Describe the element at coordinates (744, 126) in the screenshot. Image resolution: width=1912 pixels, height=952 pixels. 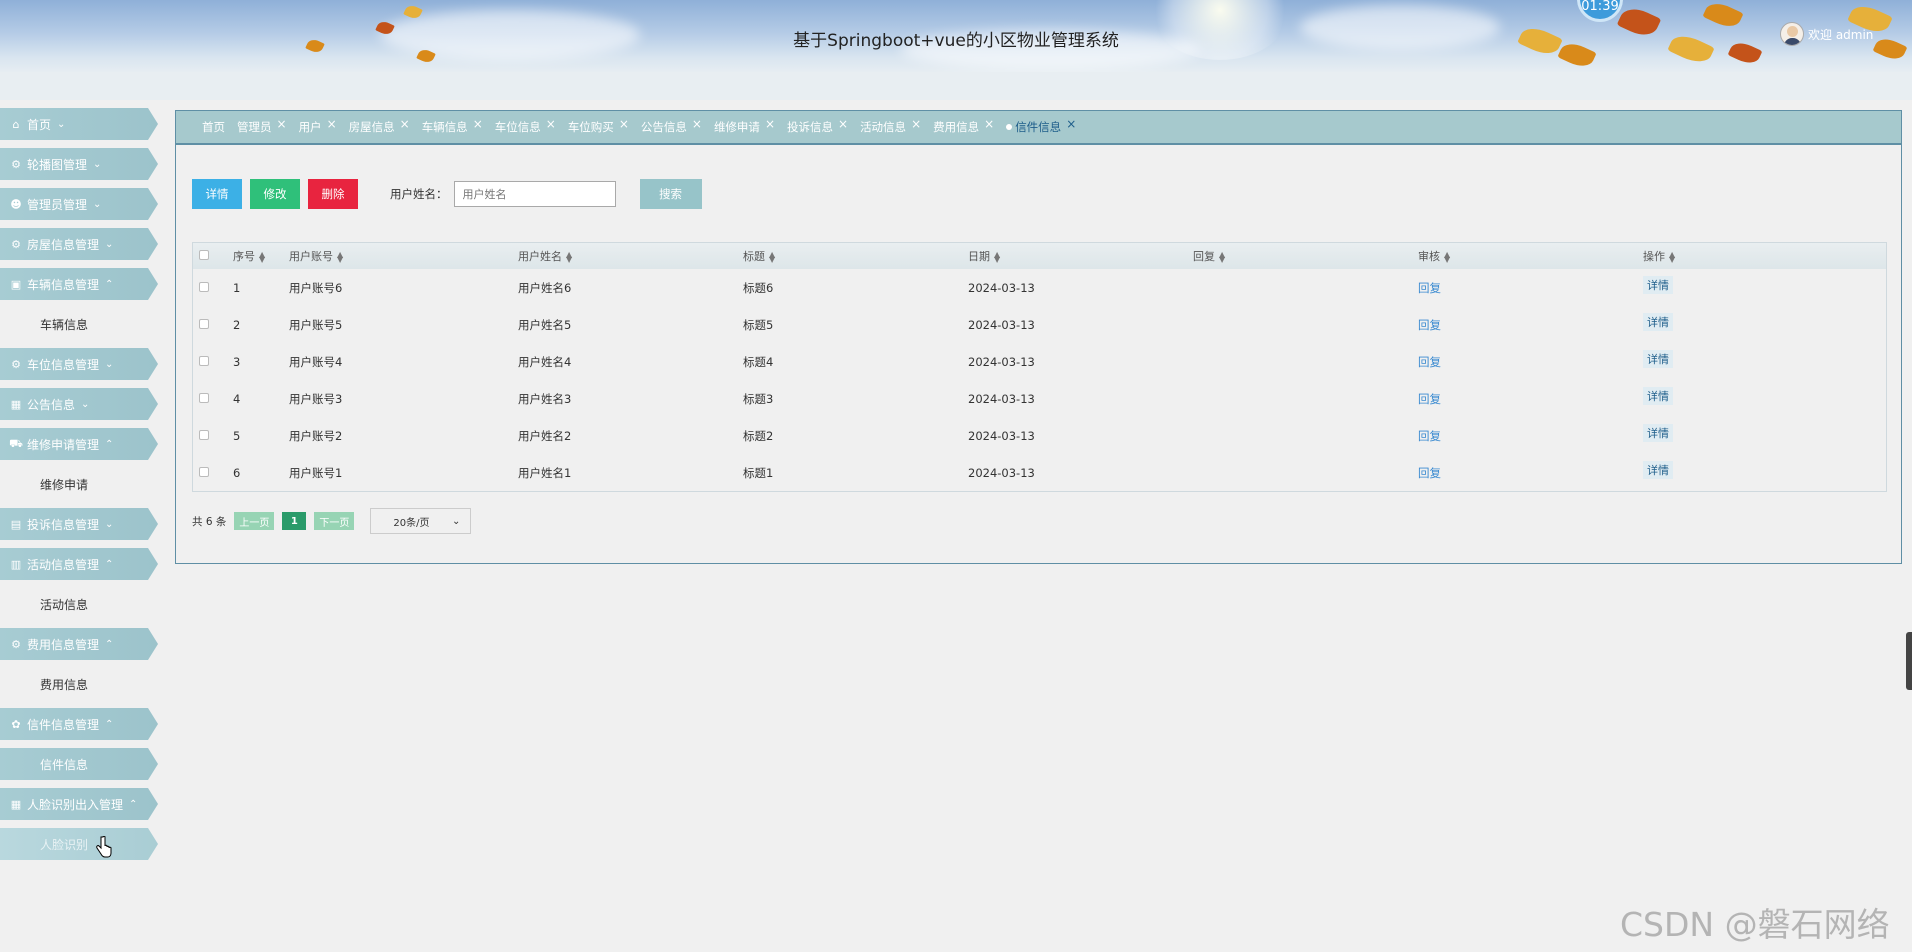
I see `tab: 维修申请 ×` at that location.